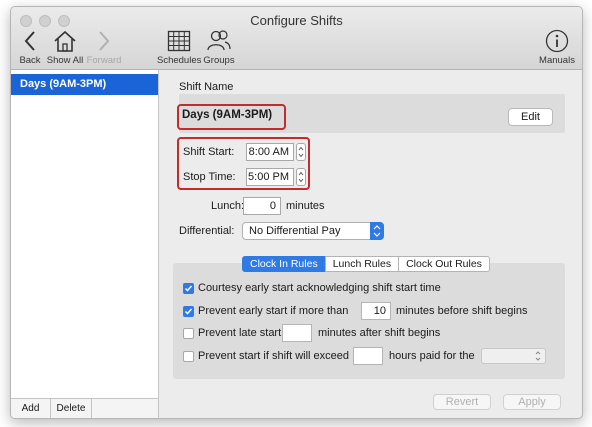 The height and width of the screenshot is (427, 592). What do you see at coordinates (557, 41) in the screenshot?
I see `info-icon` at bounding box center [557, 41].